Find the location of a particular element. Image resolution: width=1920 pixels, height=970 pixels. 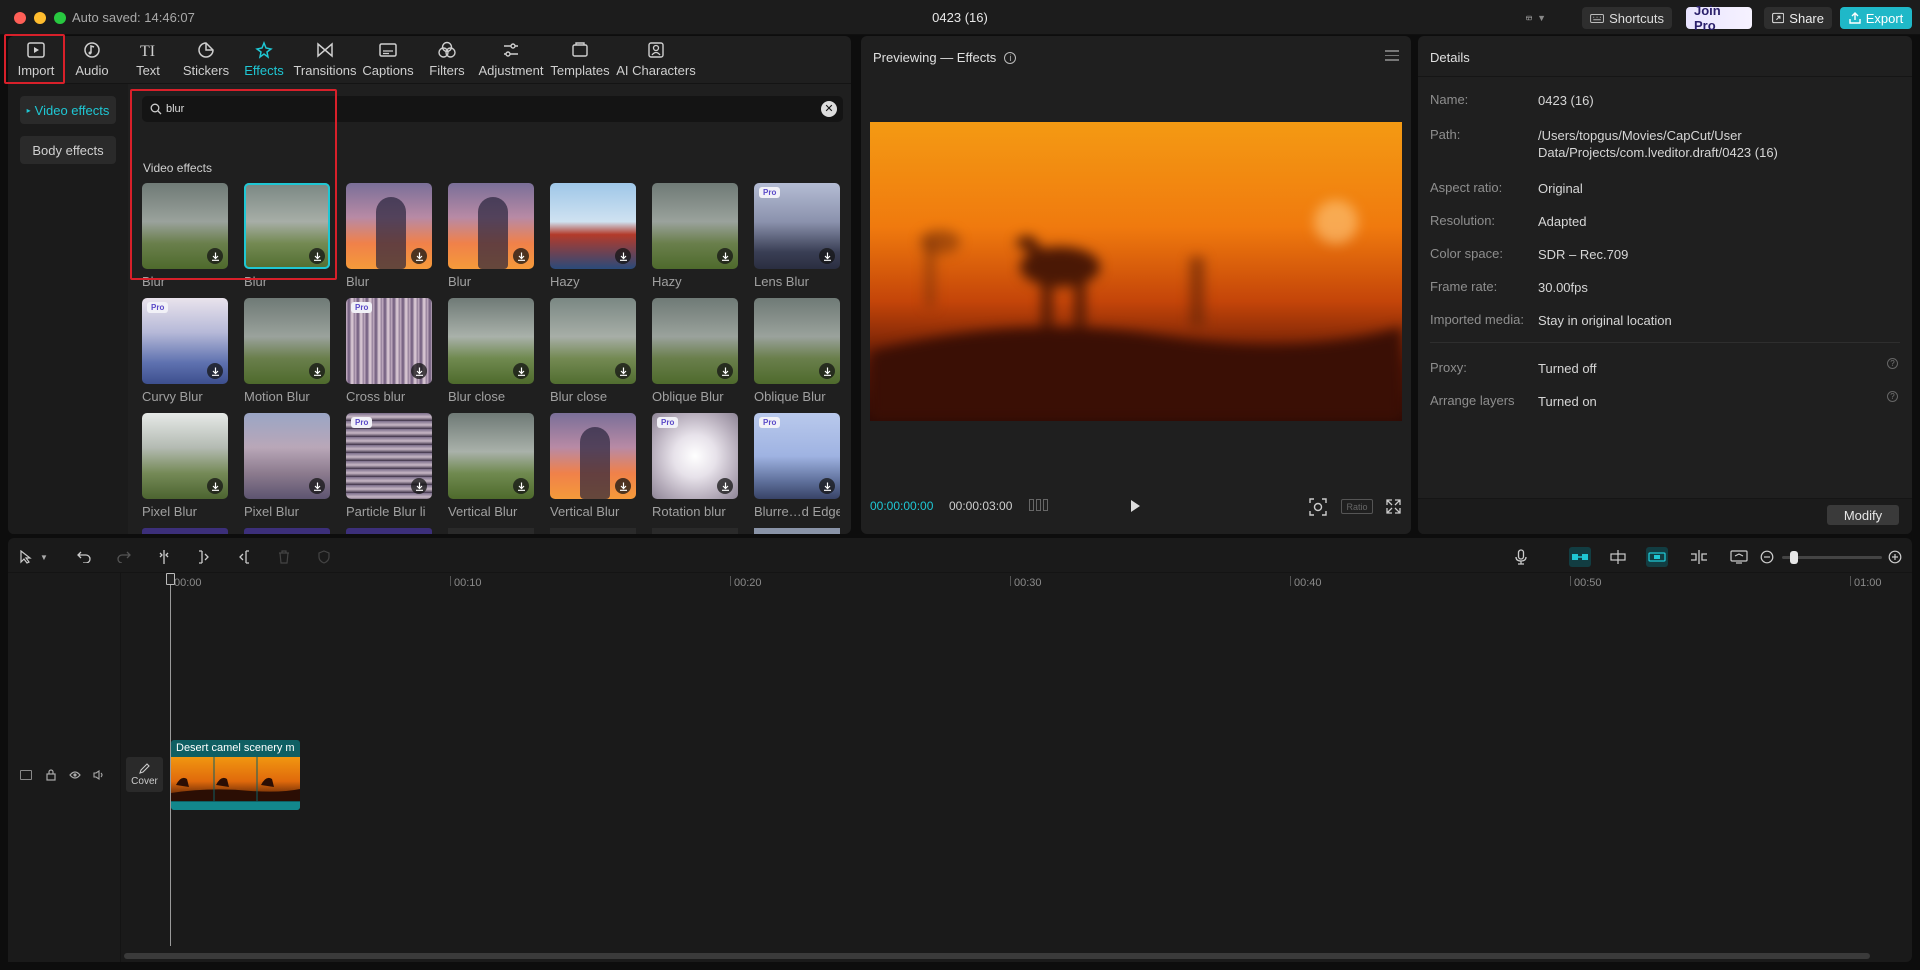

split-button is located at coordinates (164, 557).